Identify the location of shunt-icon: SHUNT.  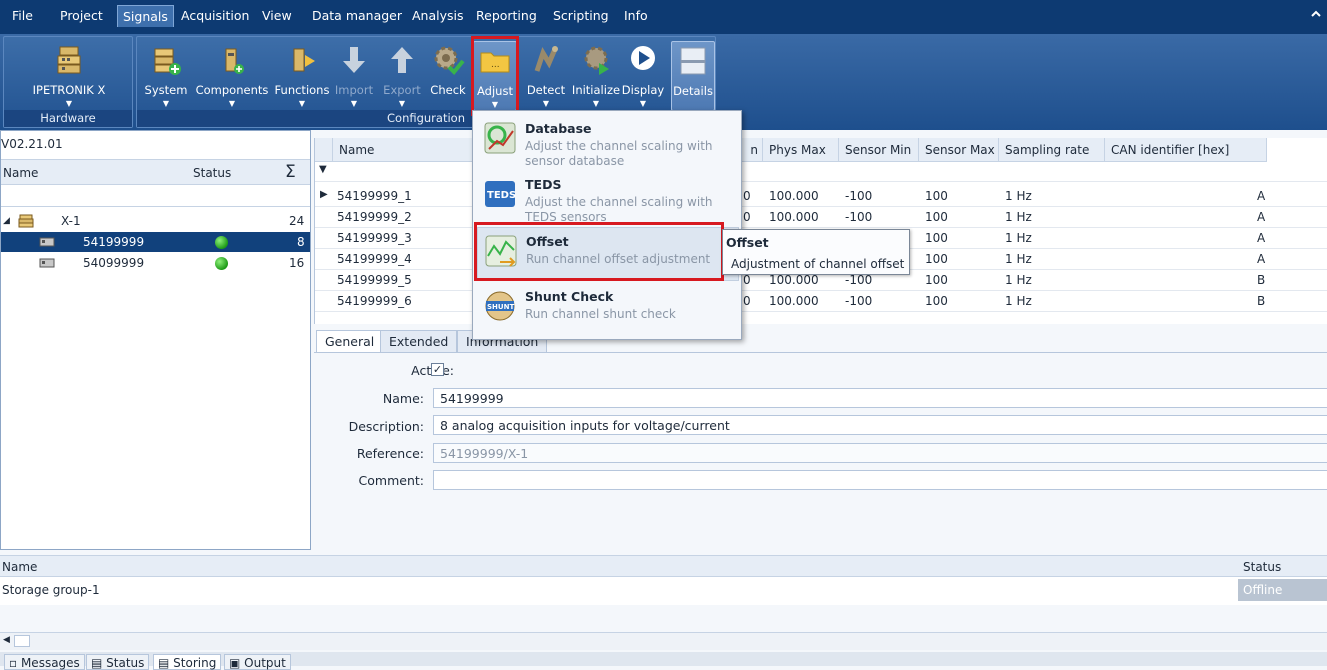
(500, 306).